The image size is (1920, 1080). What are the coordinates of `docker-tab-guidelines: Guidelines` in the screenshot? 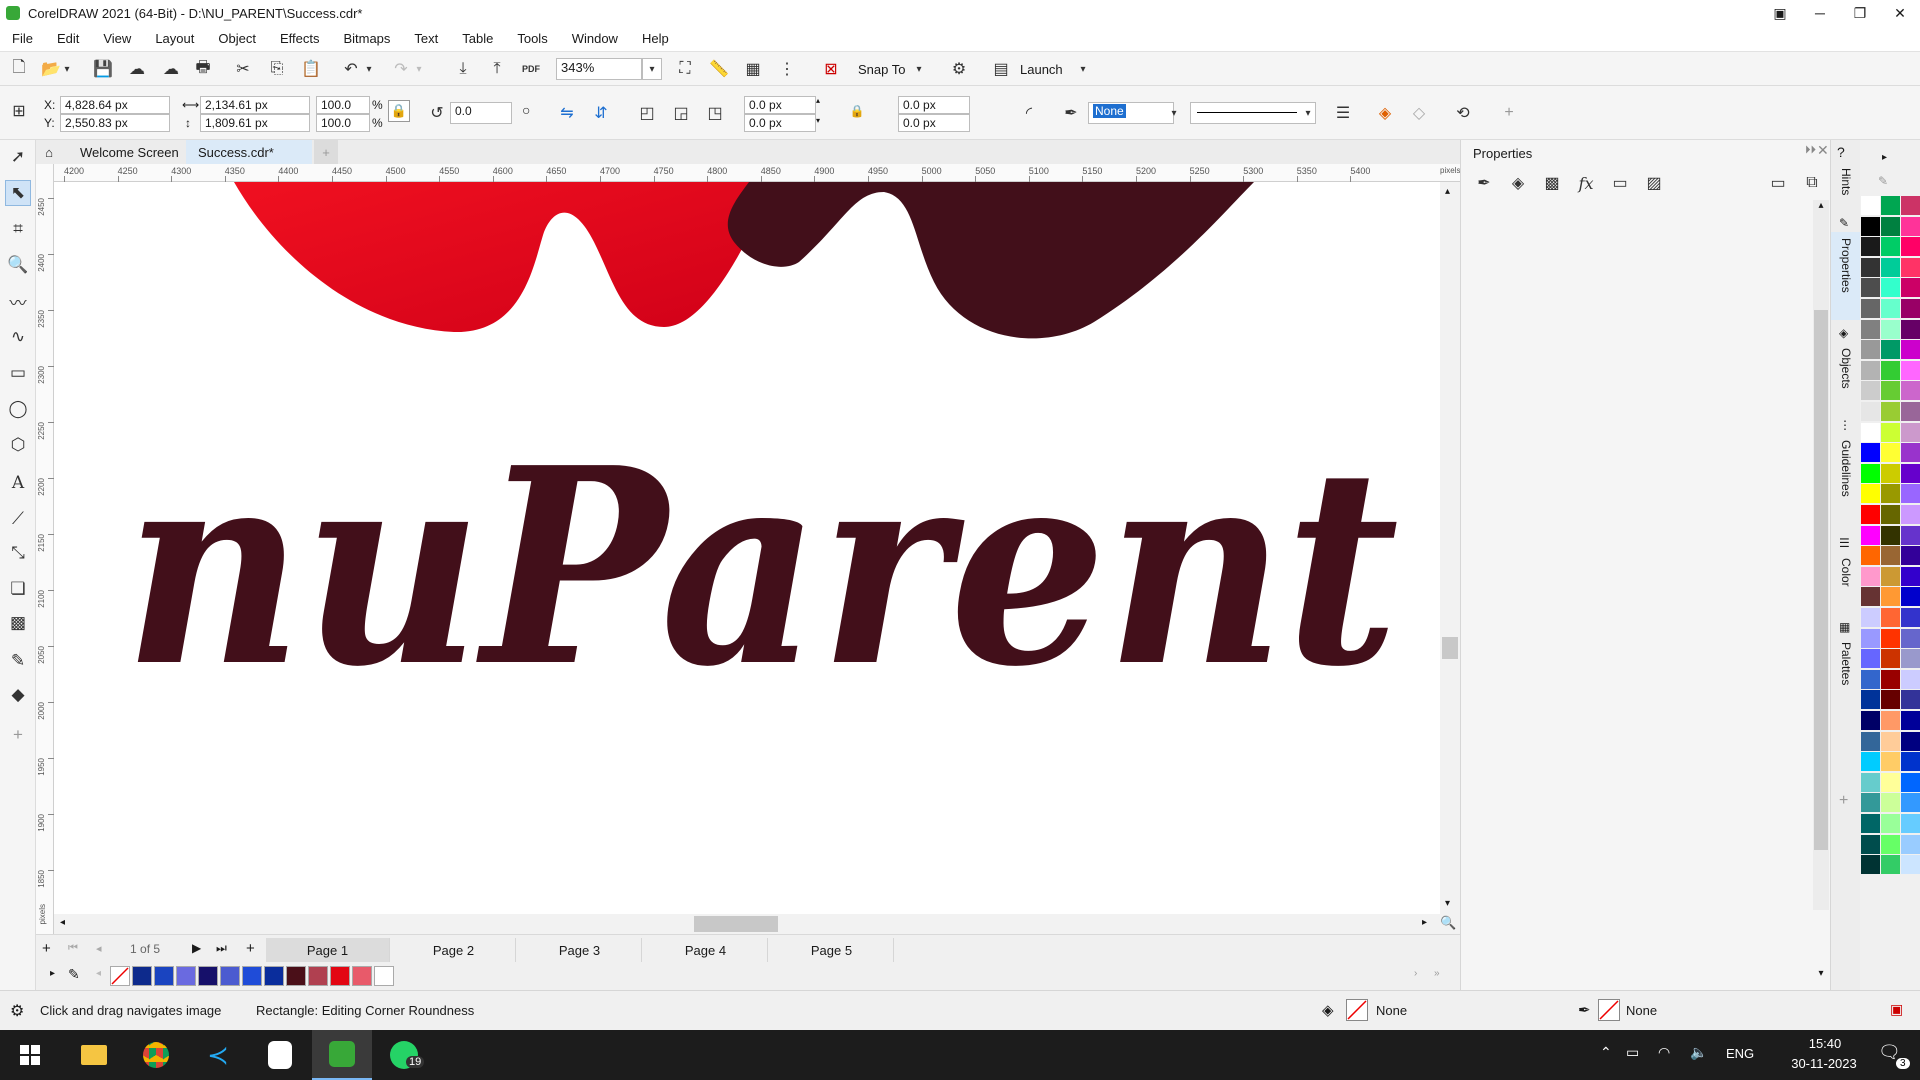 It's located at (1846, 481).